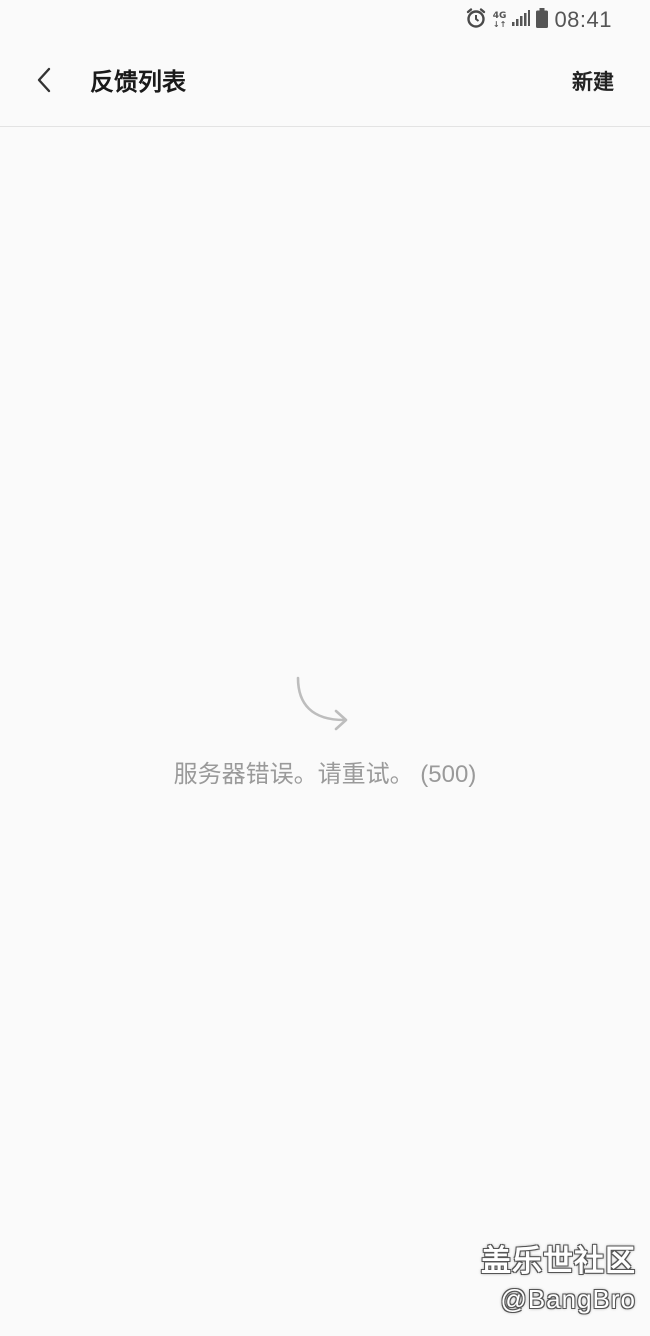 The width and height of the screenshot is (650, 1336). What do you see at coordinates (325, 774) in the screenshot?
I see `error-message: 服务器错误。请重试。 (500)` at bounding box center [325, 774].